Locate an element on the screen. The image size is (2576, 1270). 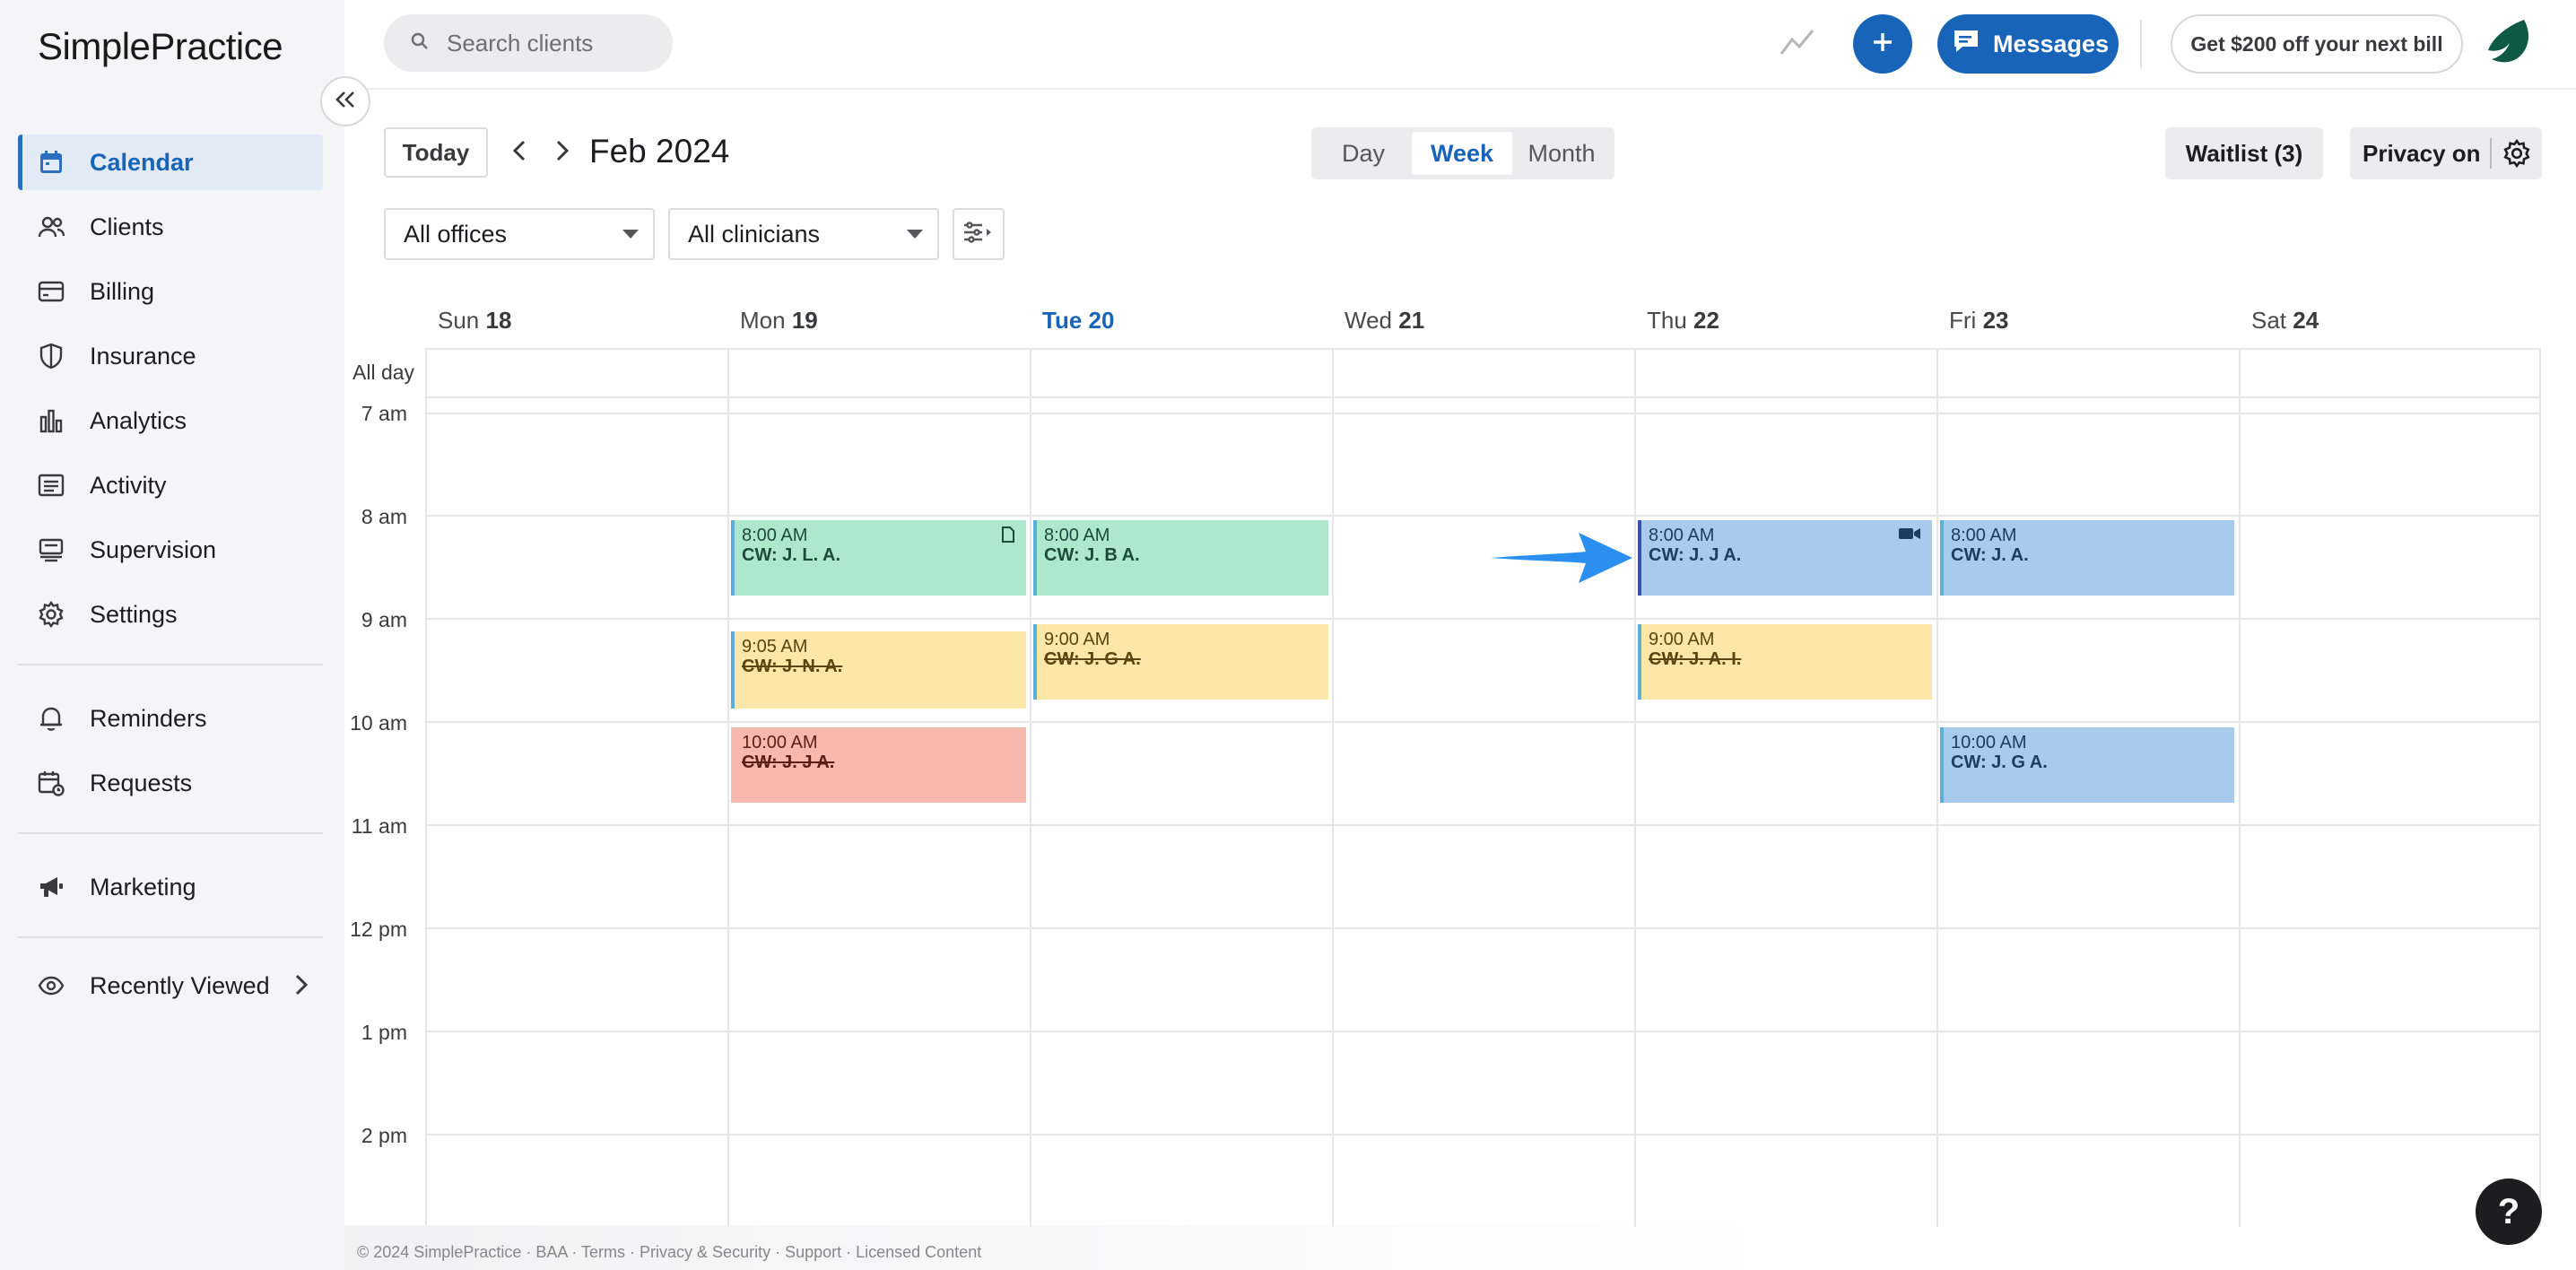
time-label: 10 am is located at coordinates (378, 723).